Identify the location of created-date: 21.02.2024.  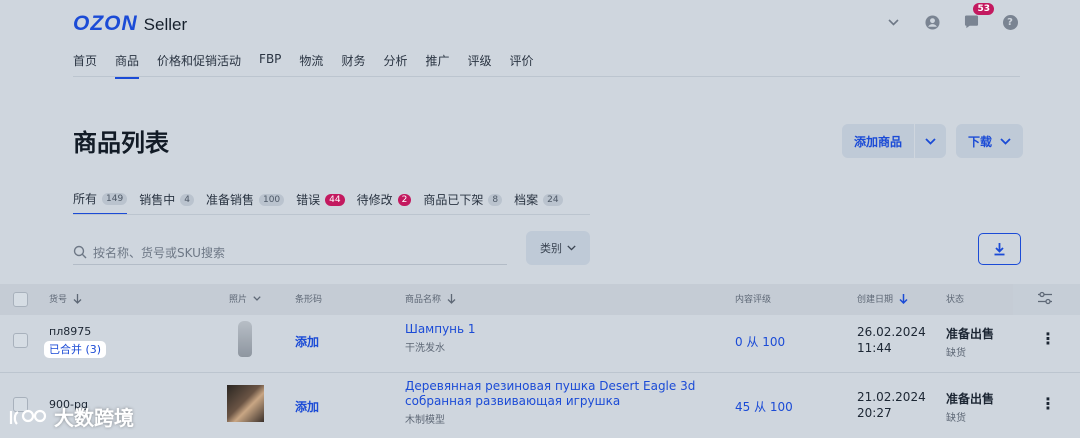
(891, 397).